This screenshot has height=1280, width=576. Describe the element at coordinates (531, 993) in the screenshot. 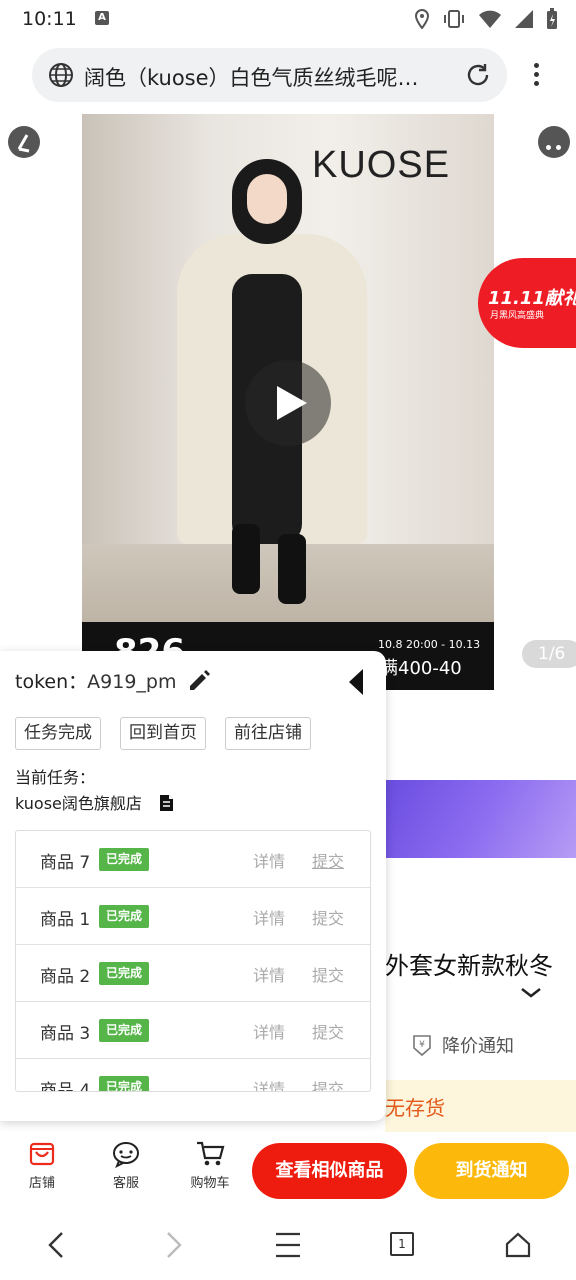

I see `chevron-down-icon` at that location.